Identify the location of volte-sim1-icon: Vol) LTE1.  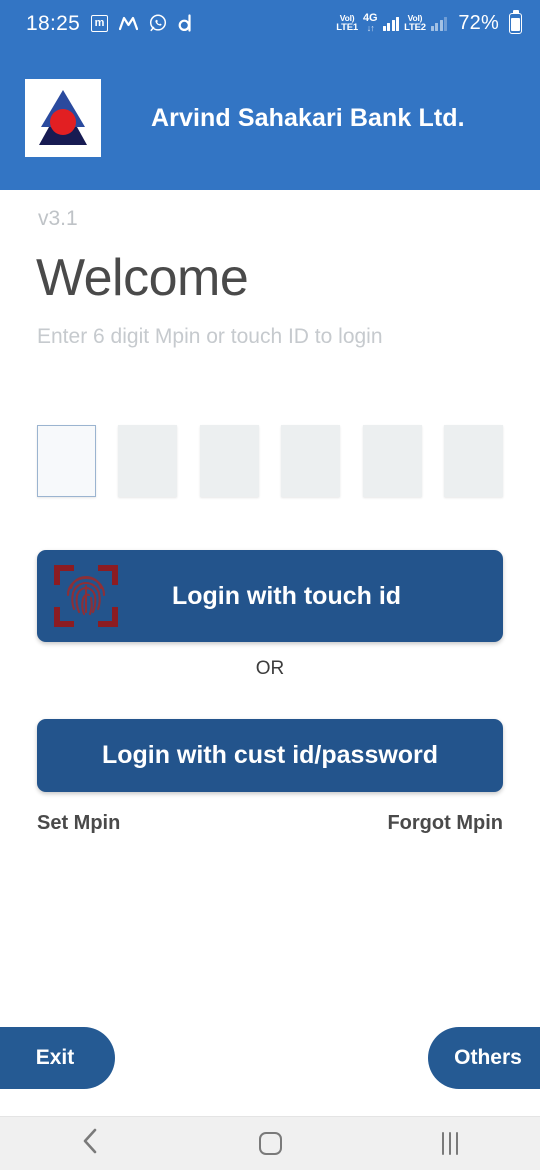
(347, 23).